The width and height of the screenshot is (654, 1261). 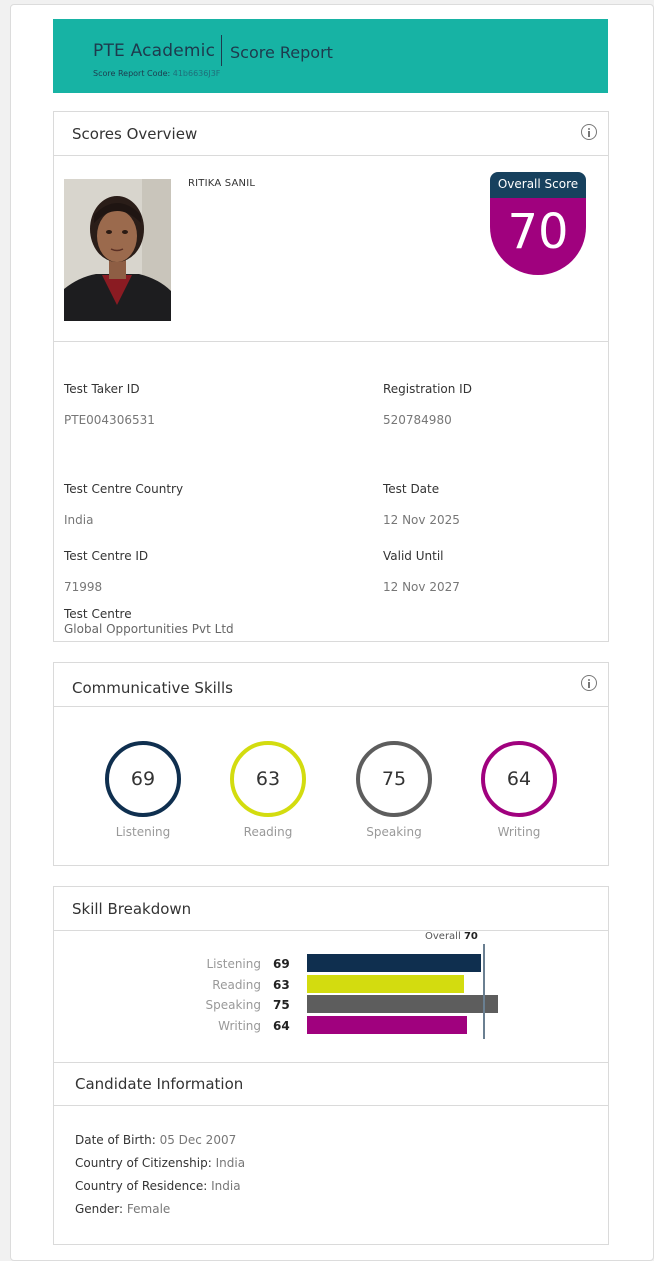 I want to click on candidate-photo, so click(x=117, y=250).